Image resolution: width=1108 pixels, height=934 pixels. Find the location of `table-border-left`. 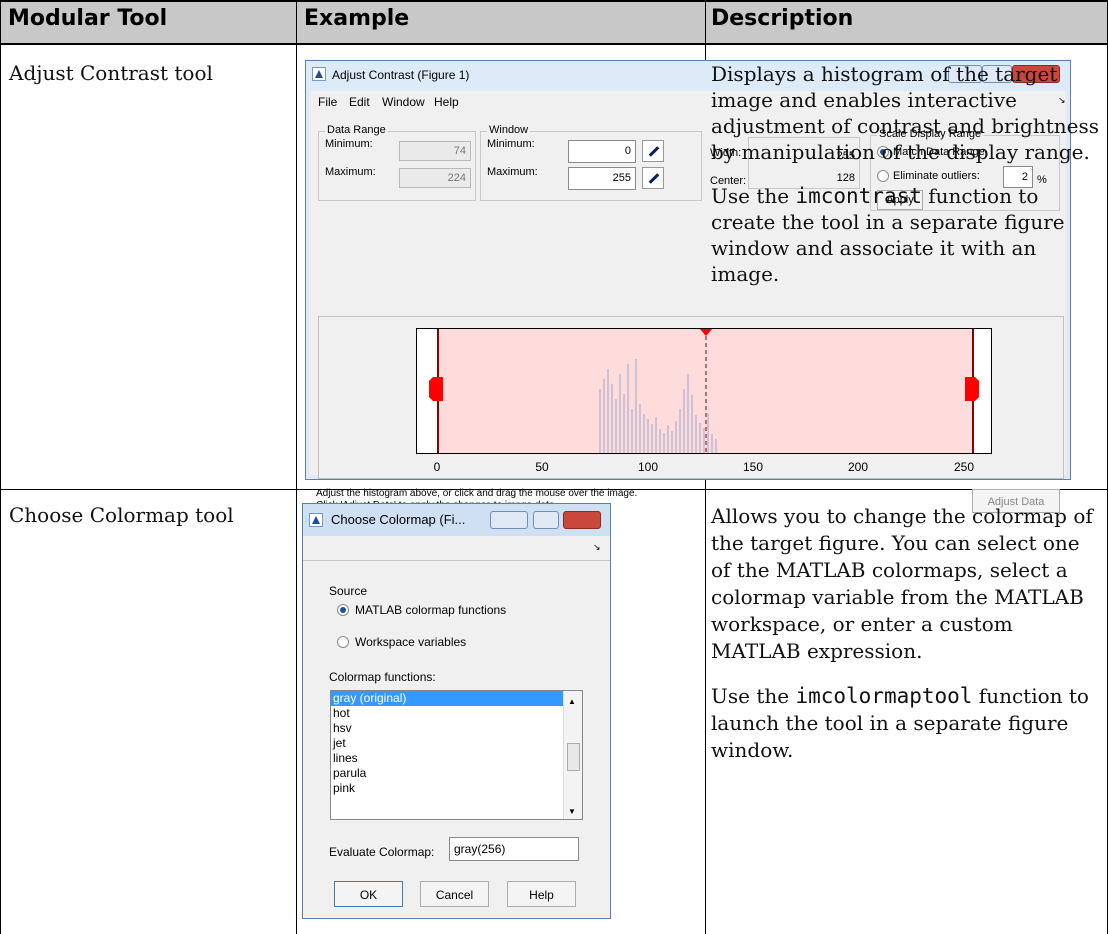

table-border-left is located at coordinates (0, 467).